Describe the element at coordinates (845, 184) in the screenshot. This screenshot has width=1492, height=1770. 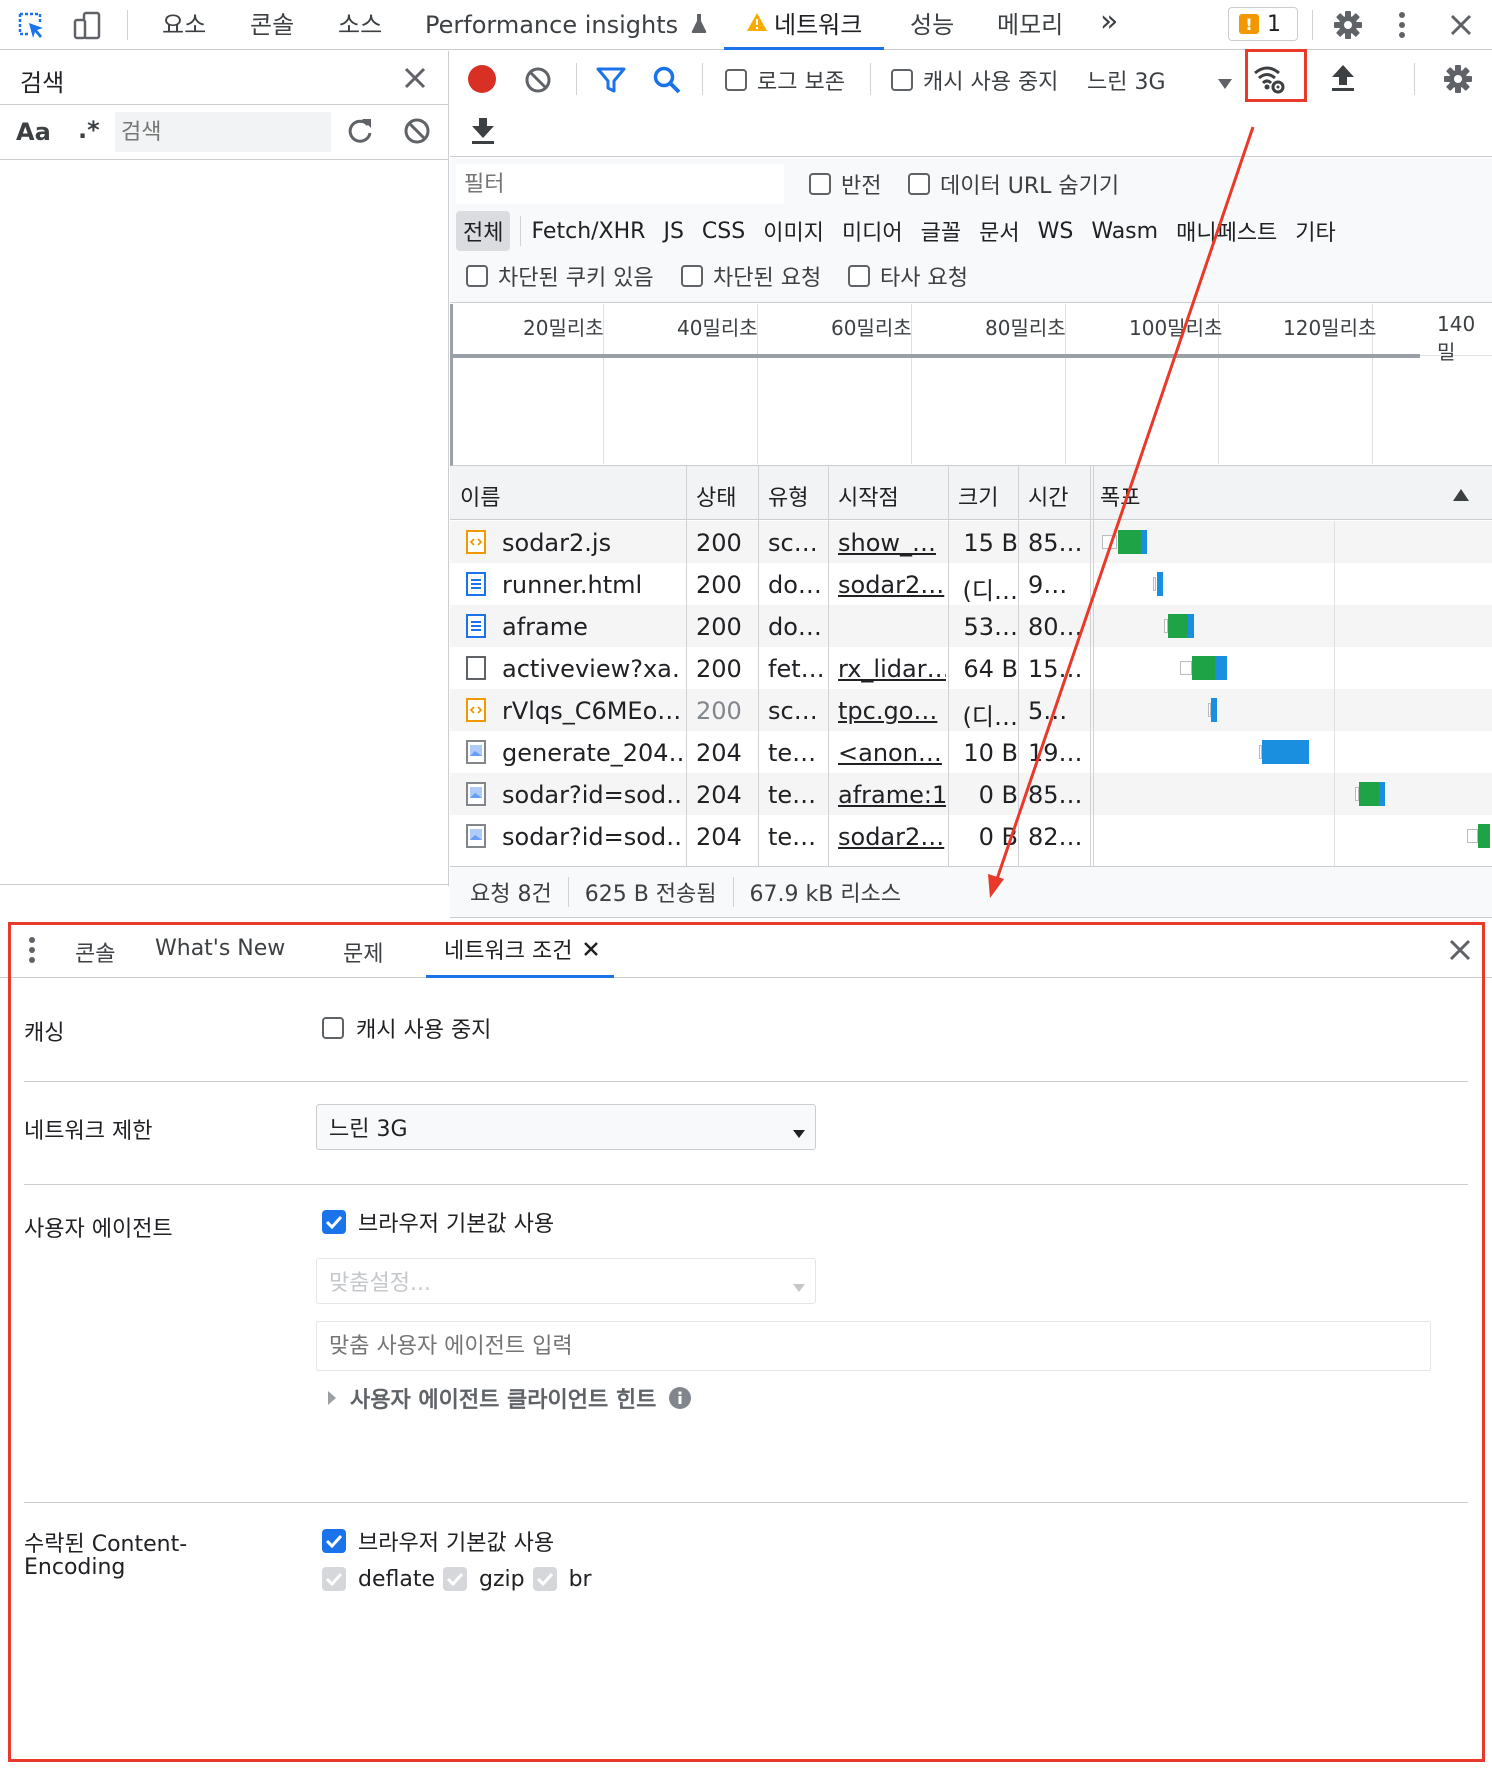
I see `invert-checkbox: 반전` at that location.